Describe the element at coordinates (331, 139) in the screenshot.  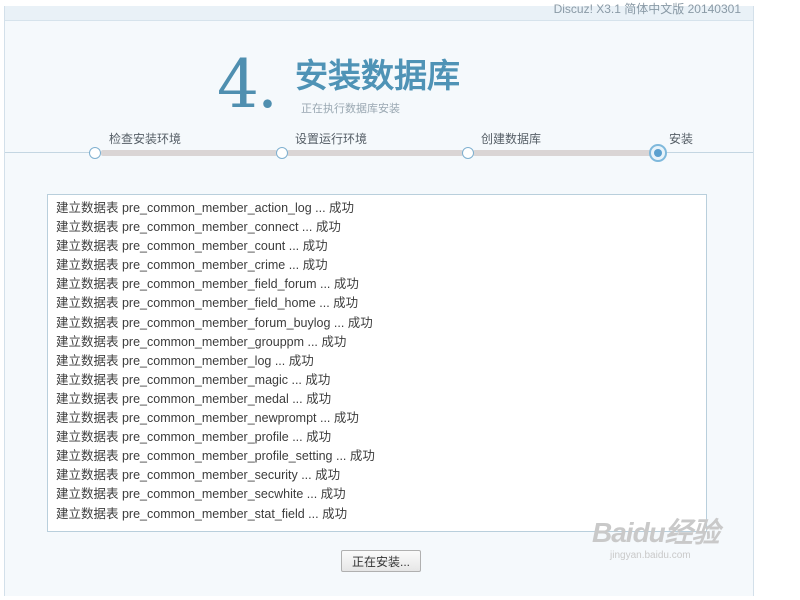
I see `step-label-setup-environment: 设置运行环境` at that location.